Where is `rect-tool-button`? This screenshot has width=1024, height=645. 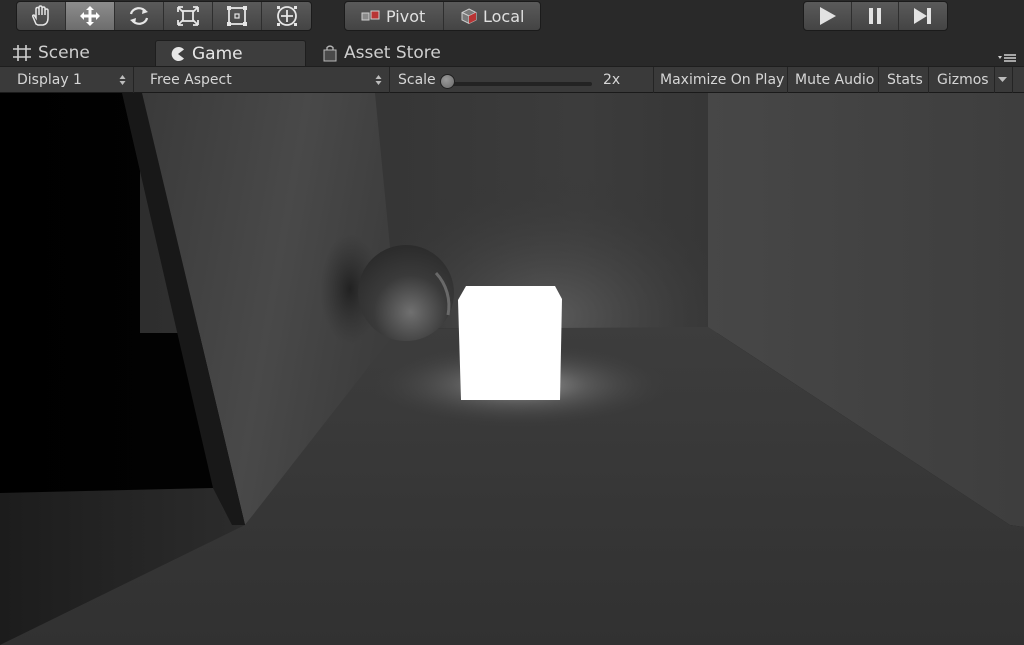 rect-tool-button is located at coordinates (237, 16).